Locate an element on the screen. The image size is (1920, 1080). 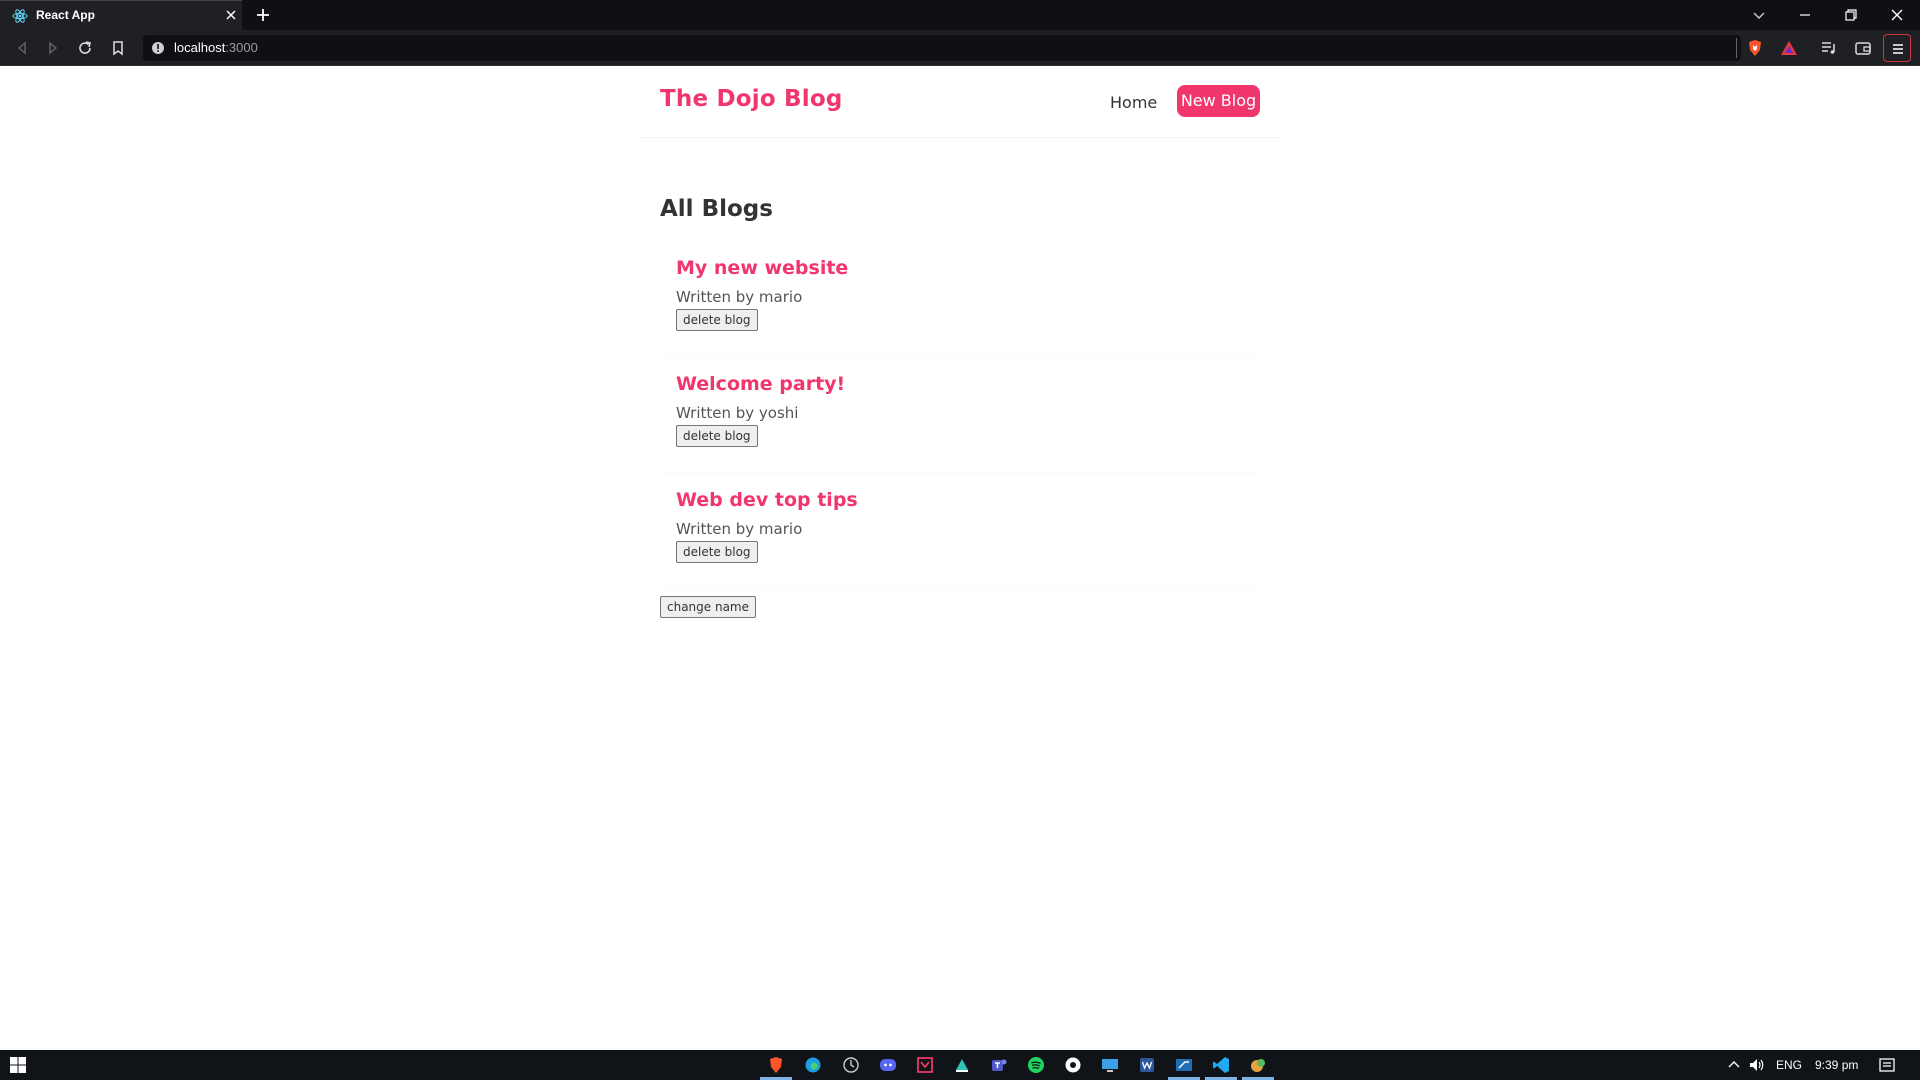
close-window-icon is located at coordinates (1897, 15).